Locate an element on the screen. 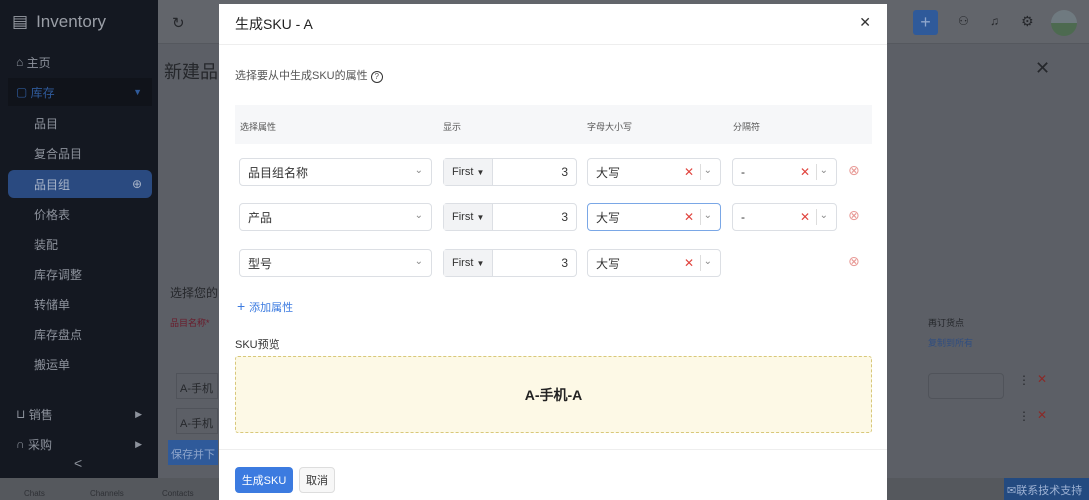  choose-label: 选择您的 is located at coordinates (194, 293).